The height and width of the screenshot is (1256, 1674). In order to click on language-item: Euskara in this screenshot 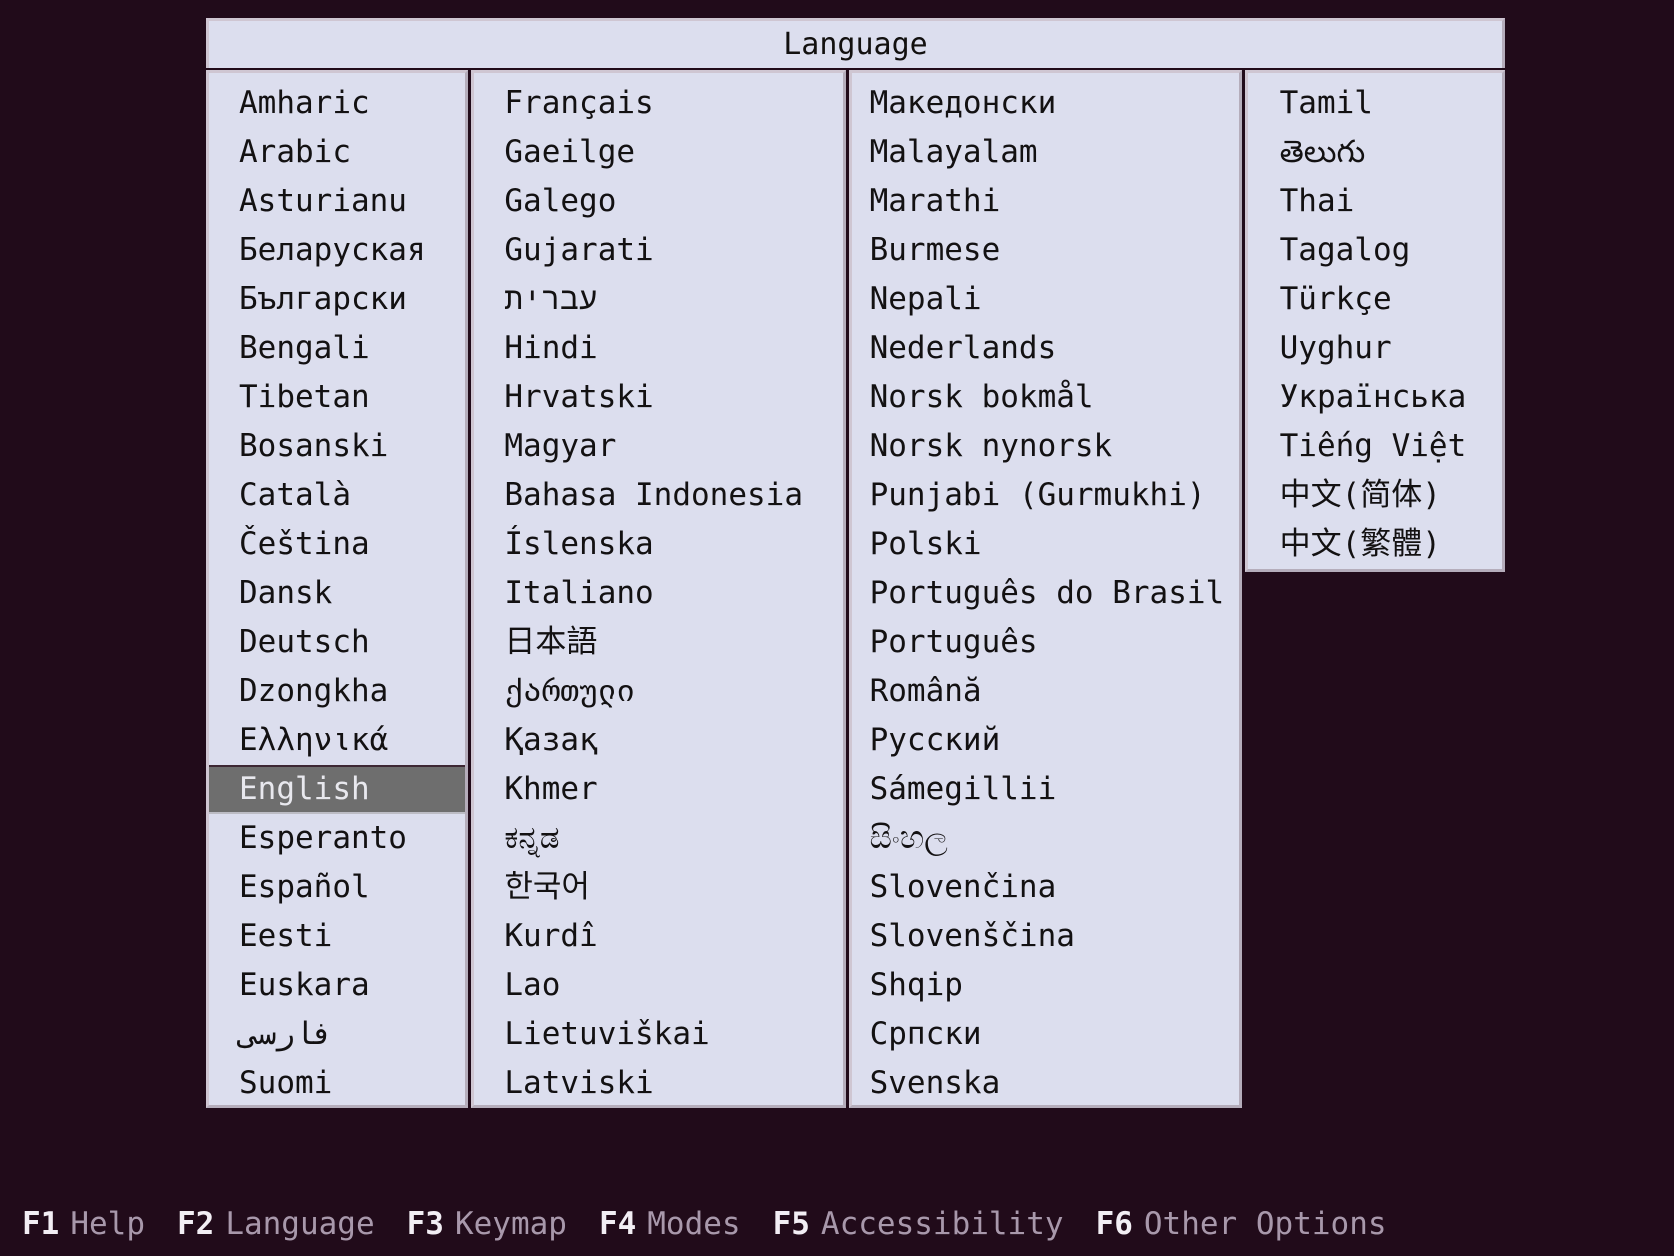, I will do `click(337, 985)`.